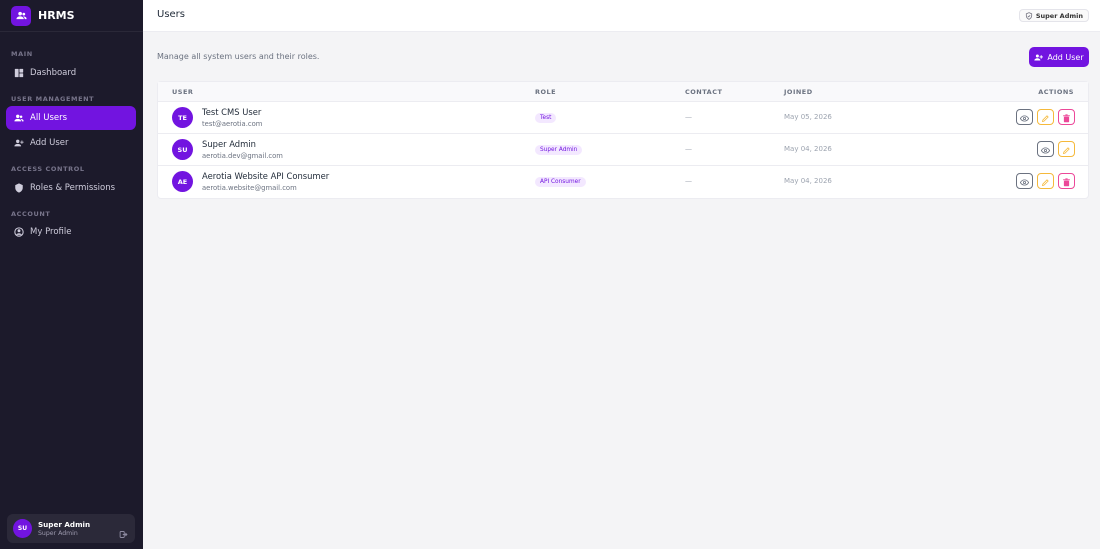 Image resolution: width=1100 pixels, height=549 pixels. I want to click on column-header-joined: JOINED, so click(798, 92).